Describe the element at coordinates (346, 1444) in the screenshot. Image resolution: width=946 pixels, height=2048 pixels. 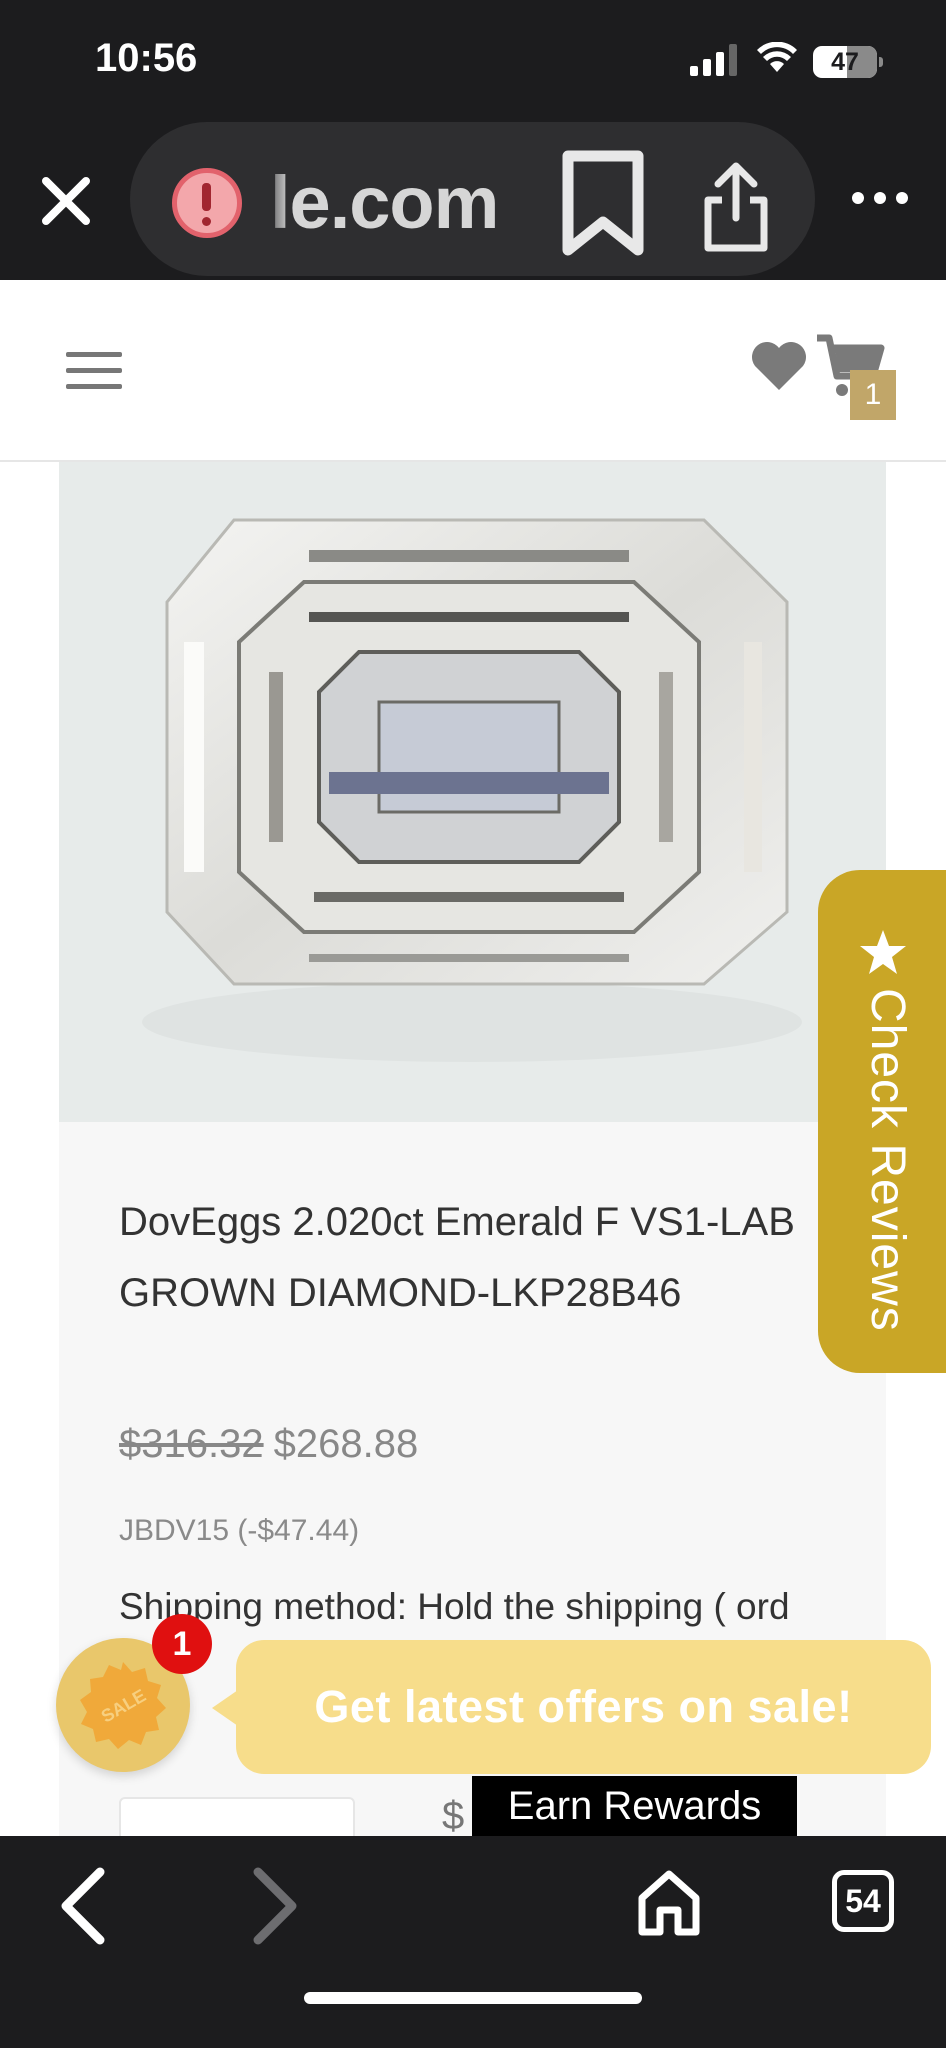
I see `sale-price: $268.88` at that location.